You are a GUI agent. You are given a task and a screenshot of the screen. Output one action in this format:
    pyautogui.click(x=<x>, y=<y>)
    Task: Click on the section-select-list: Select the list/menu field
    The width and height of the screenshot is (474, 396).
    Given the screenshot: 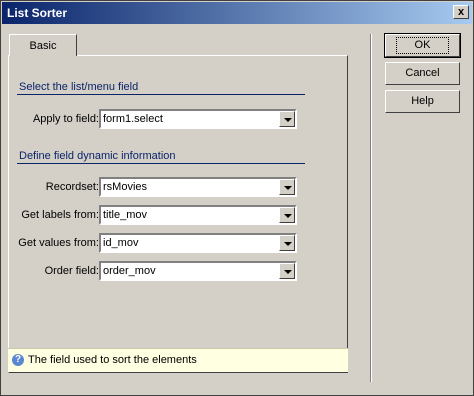 What is the action you would take?
    pyautogui.click(x=79, y=87)
    